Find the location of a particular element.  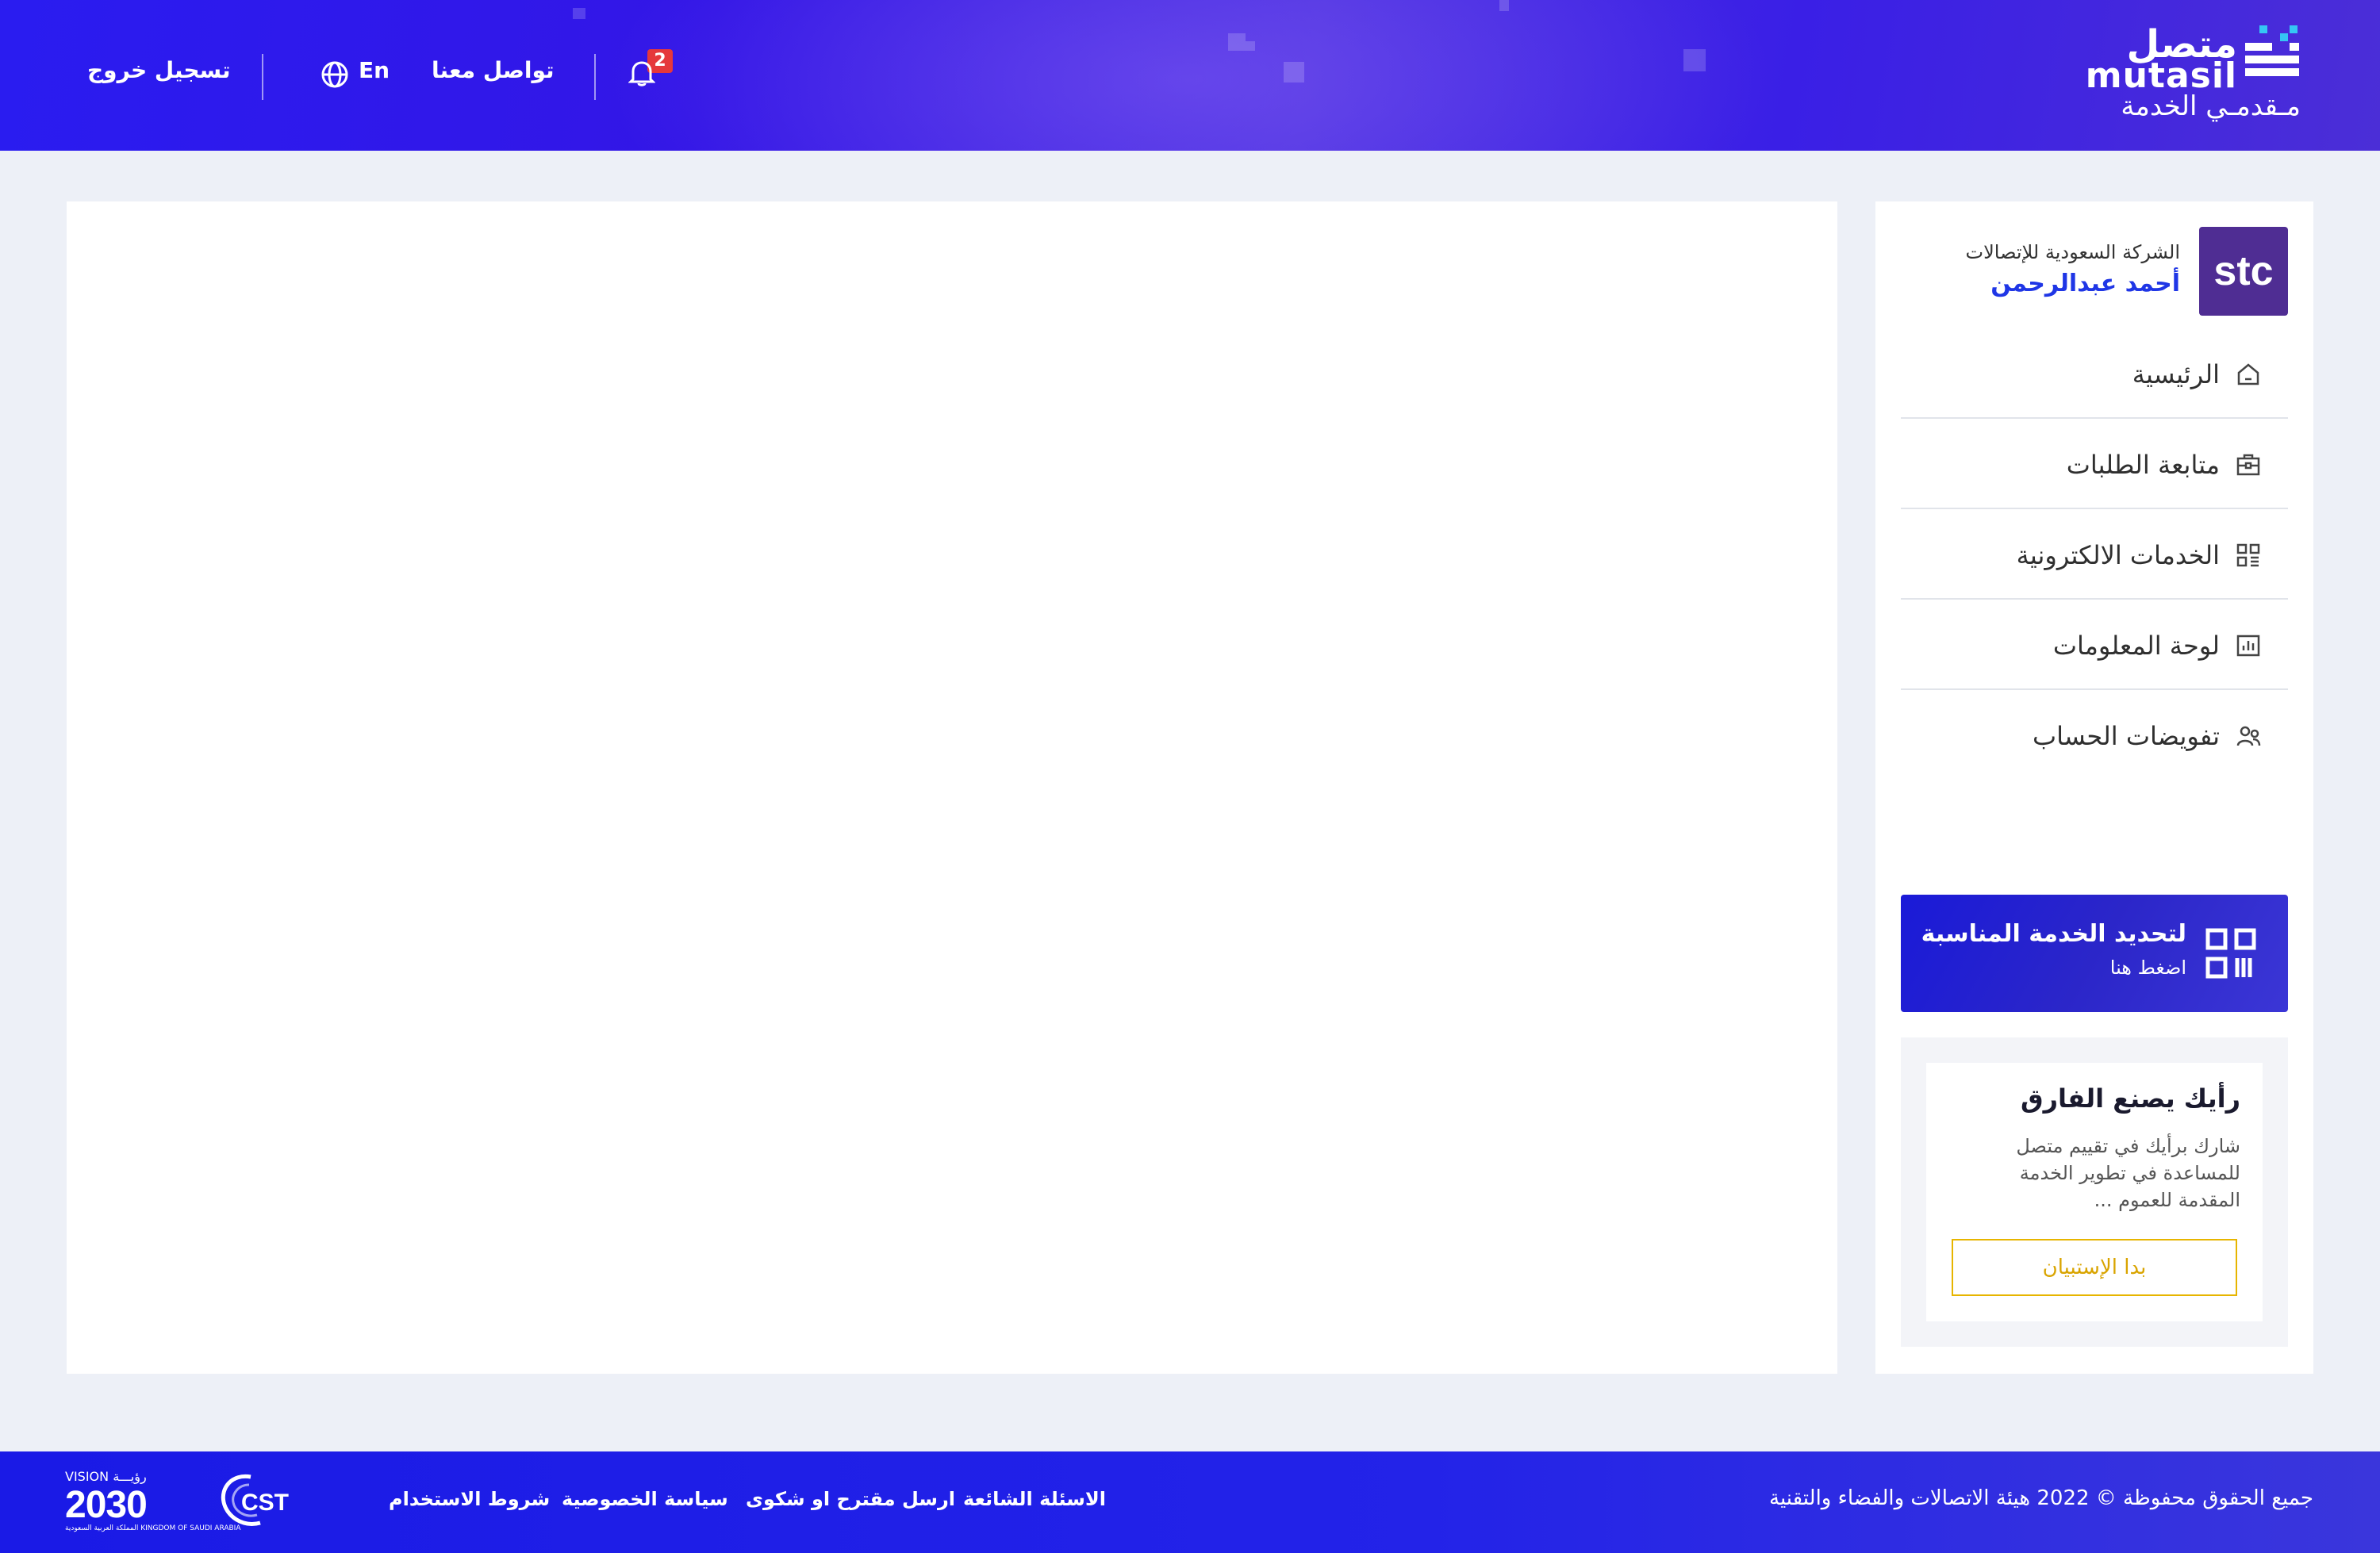

vision-label: VISION رؤيـــة is located at coordinates (106, 1476).